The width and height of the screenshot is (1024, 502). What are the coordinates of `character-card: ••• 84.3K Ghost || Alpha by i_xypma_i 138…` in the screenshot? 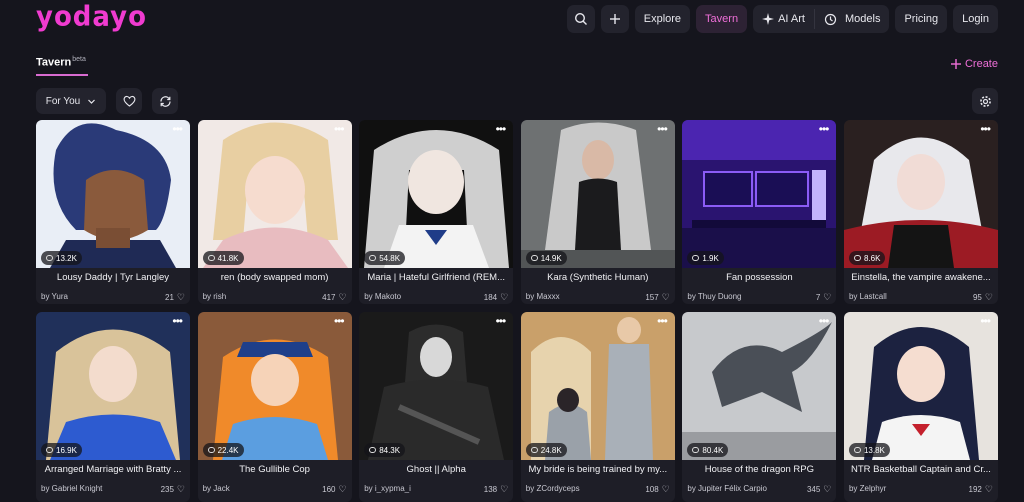 It's located at (436, 407).